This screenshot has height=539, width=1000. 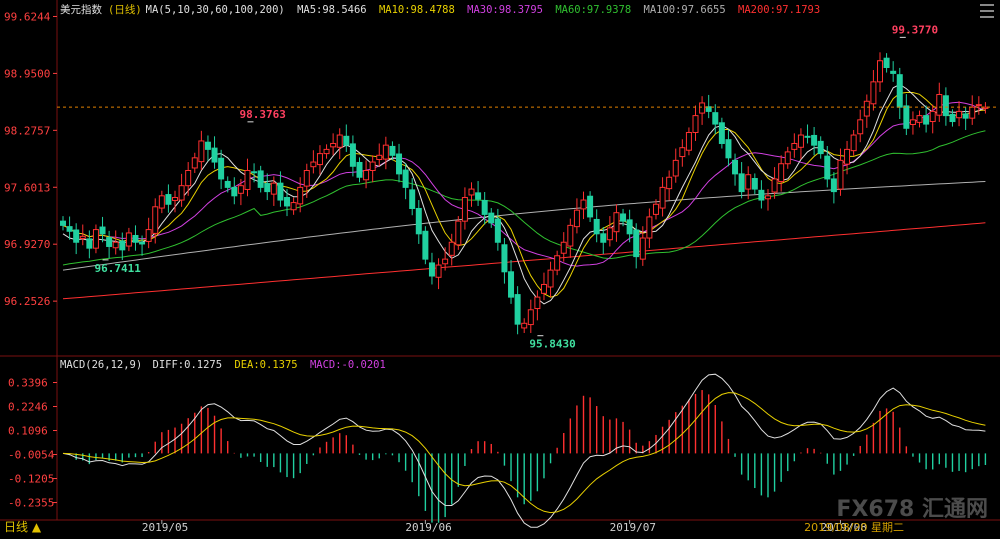 What do you see at coordinates (165, 527) in the screenshot?
I see `x-tick-label-0: 2019/05` at bounding box center [165, 527].